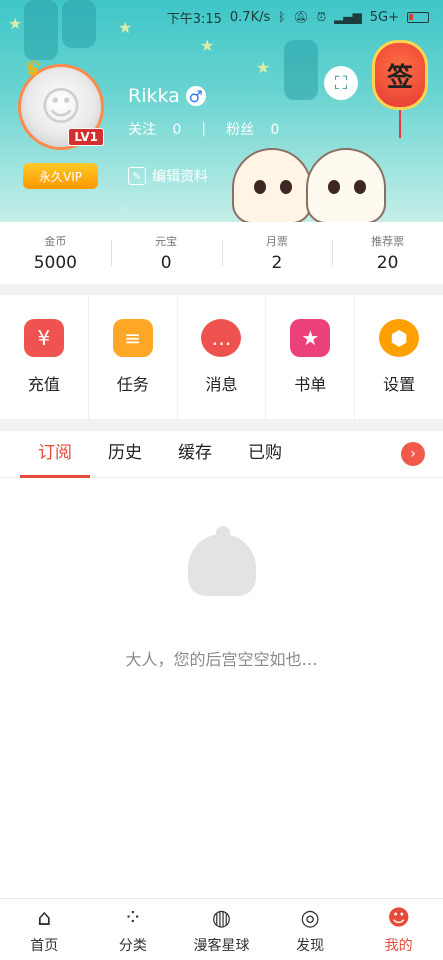 The width and height of the screenshot is (443, 960). Describe the element at coordinates (282, 17) in the screenshot. I see `bluetooth-icon: ᛒ` at that location.